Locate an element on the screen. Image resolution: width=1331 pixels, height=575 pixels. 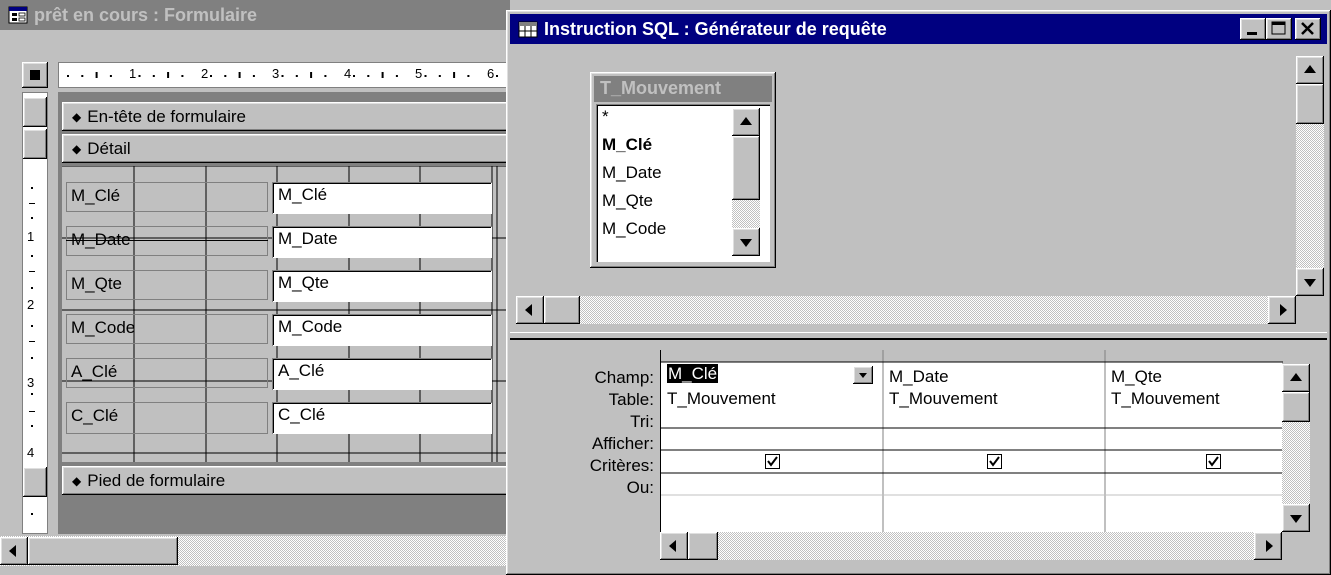
control-label: M_Clé is located at coordinates (167, 197).